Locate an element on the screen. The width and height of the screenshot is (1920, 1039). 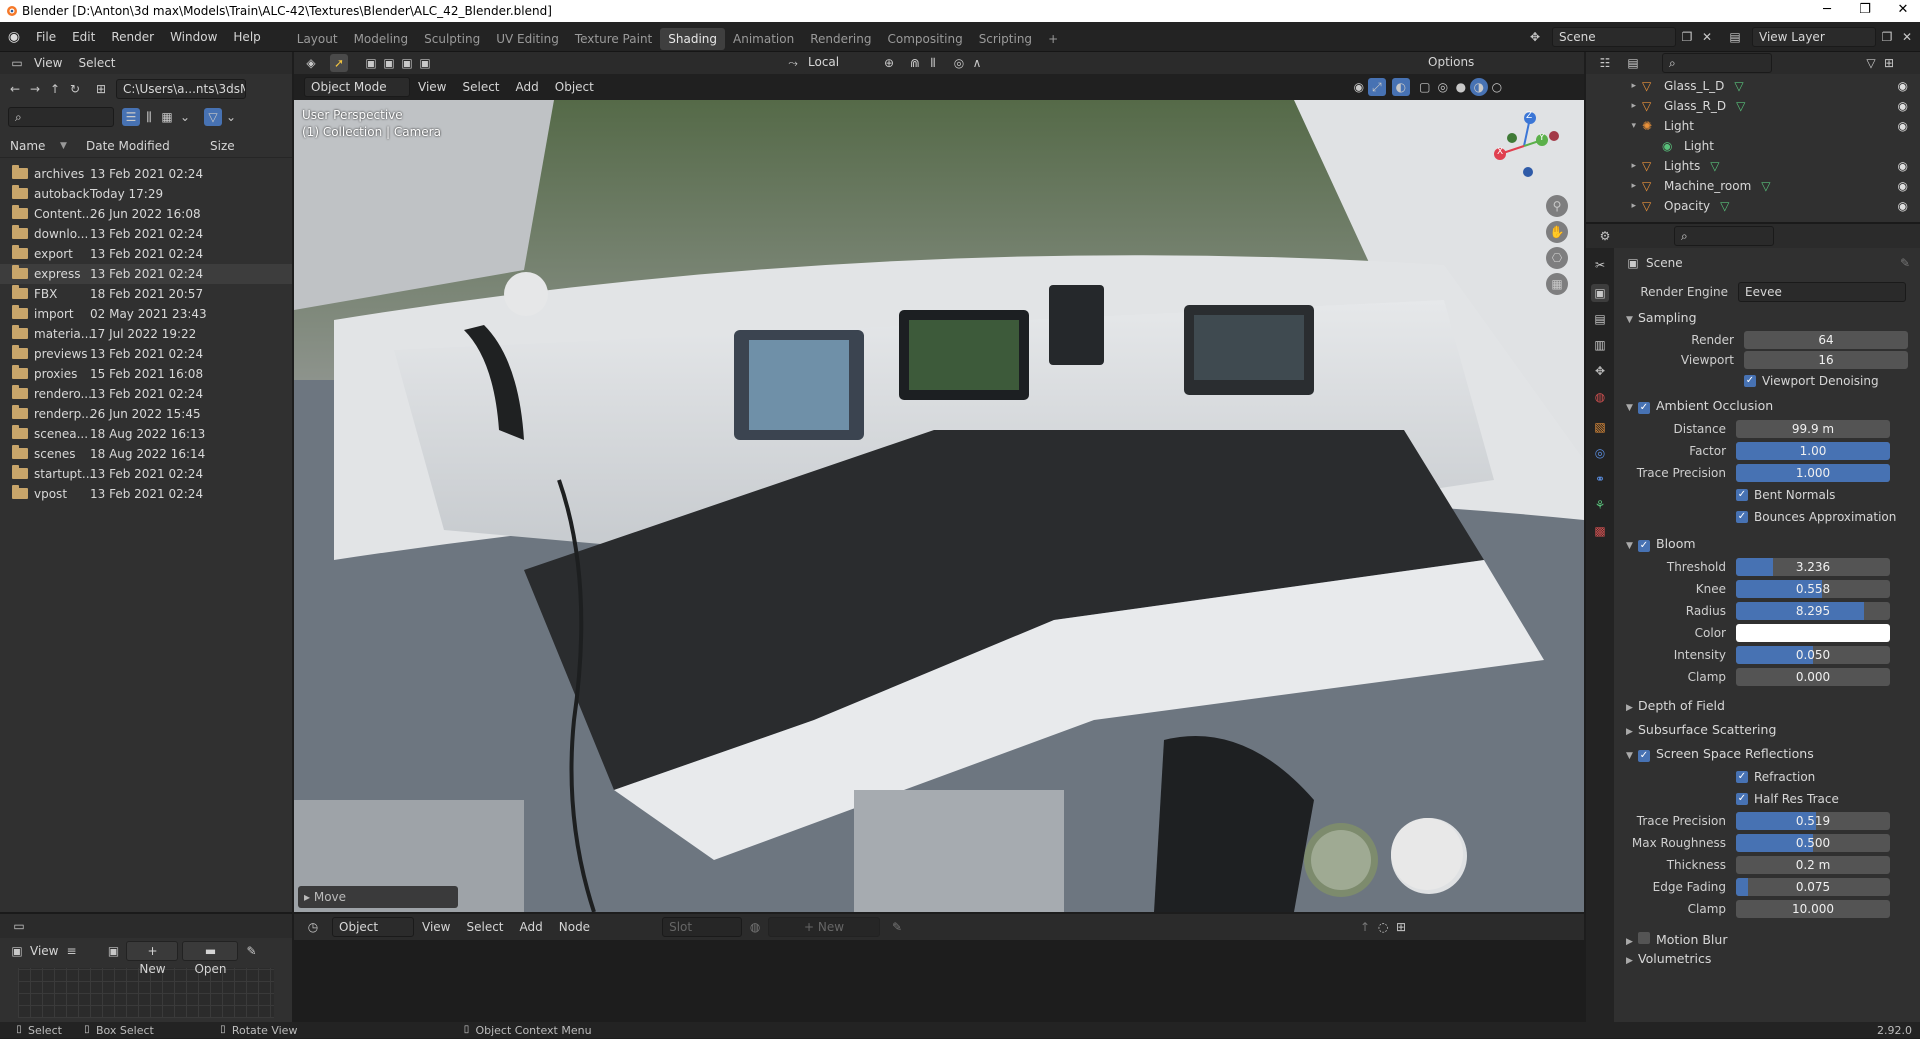
view-layer-tab-icon: ▥ is located at coordinates (1600, 345).